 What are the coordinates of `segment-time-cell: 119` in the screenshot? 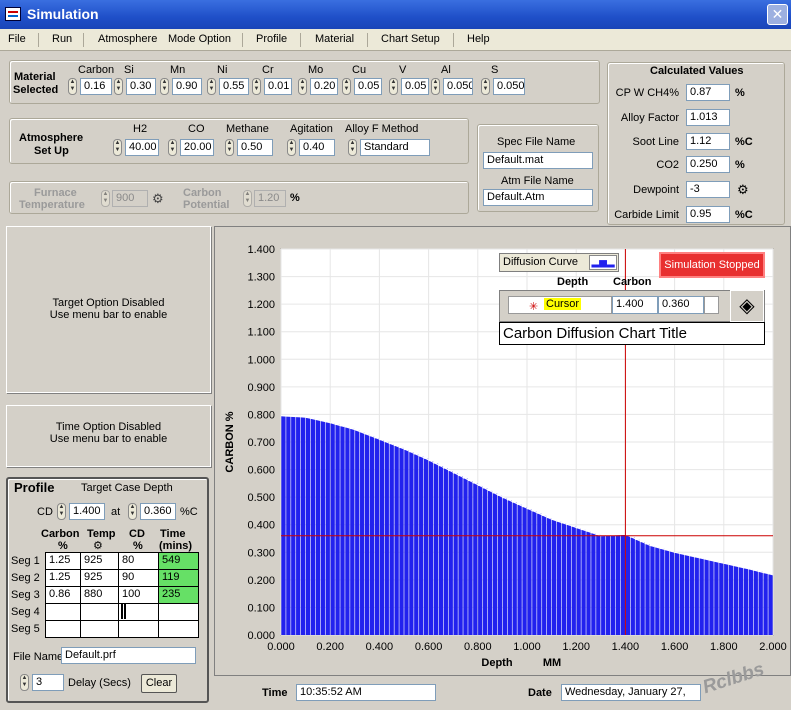 It's located at (178, 578).